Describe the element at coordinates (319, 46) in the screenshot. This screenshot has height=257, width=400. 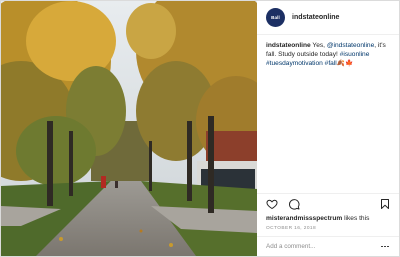
I see `caption-text: Yes,` at that location.